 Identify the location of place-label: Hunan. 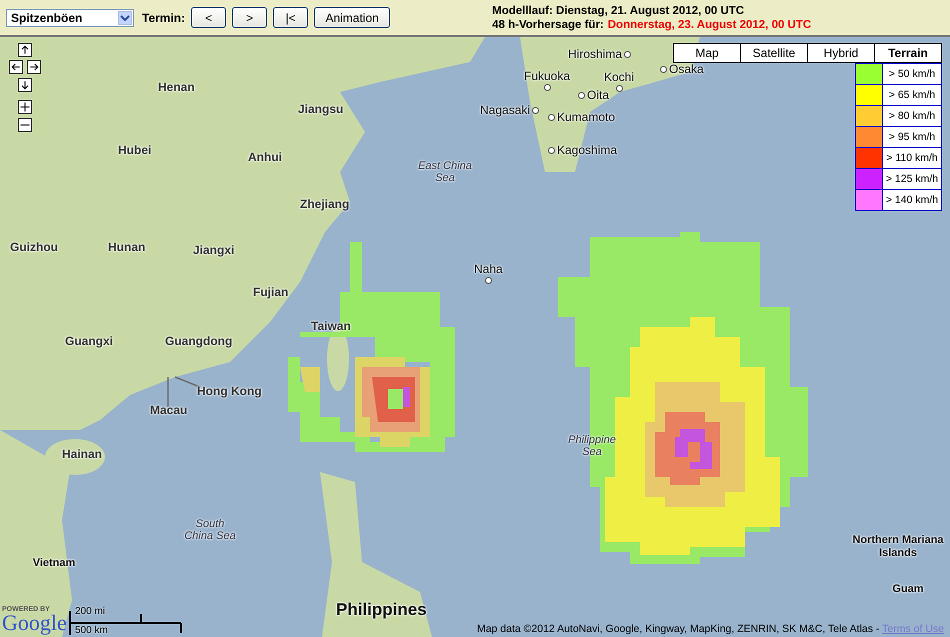
(127, 247).